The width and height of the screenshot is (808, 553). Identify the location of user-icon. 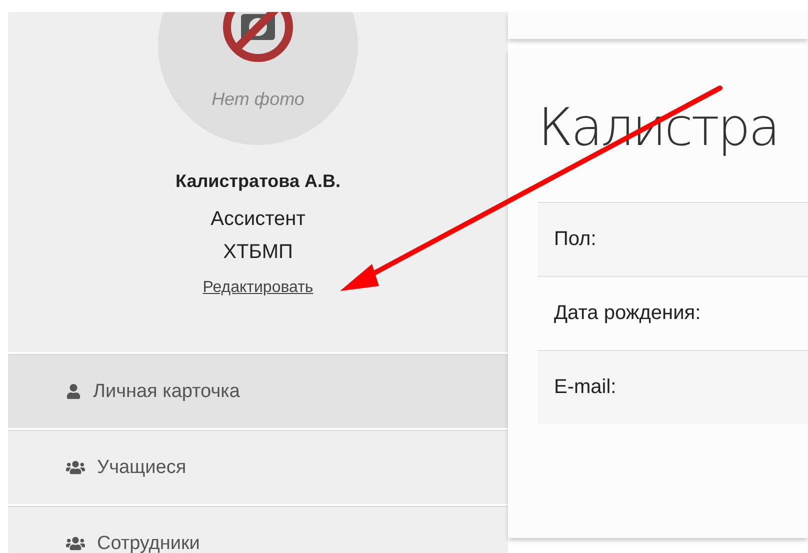
(73, 391).